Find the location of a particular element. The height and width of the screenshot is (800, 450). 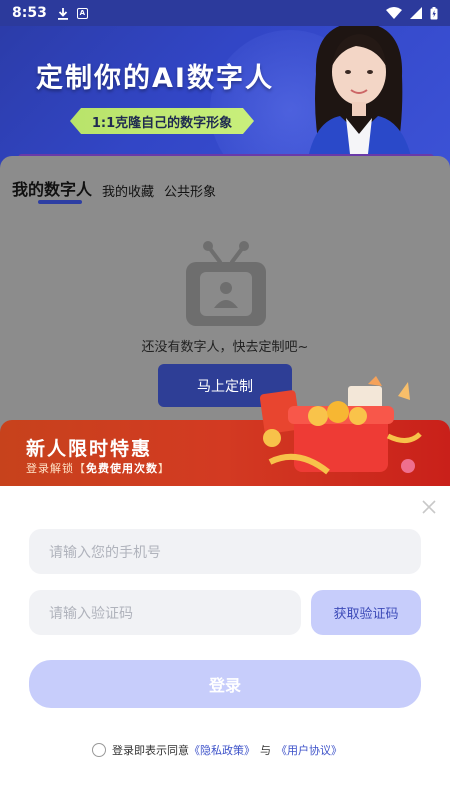

promo-subtitle-suffix: 】 is located at coordinates (164, 468).